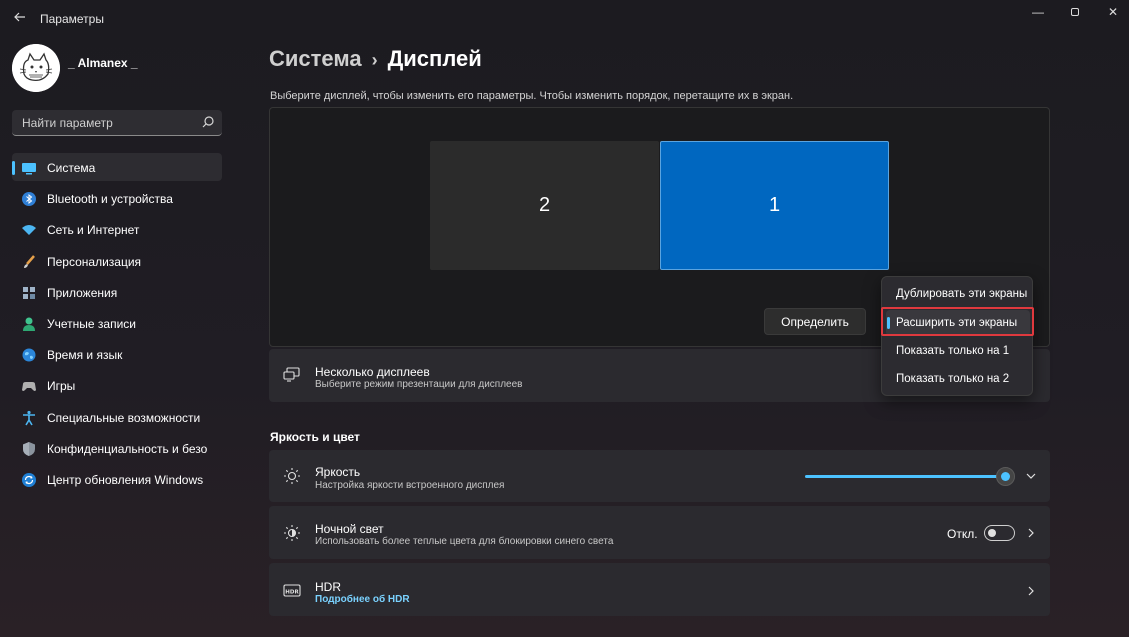 This screenshot has width=1129, height=637. Describe the element at coordinates (29, 448) in the screenshot. I see `shield-icon` at that location.